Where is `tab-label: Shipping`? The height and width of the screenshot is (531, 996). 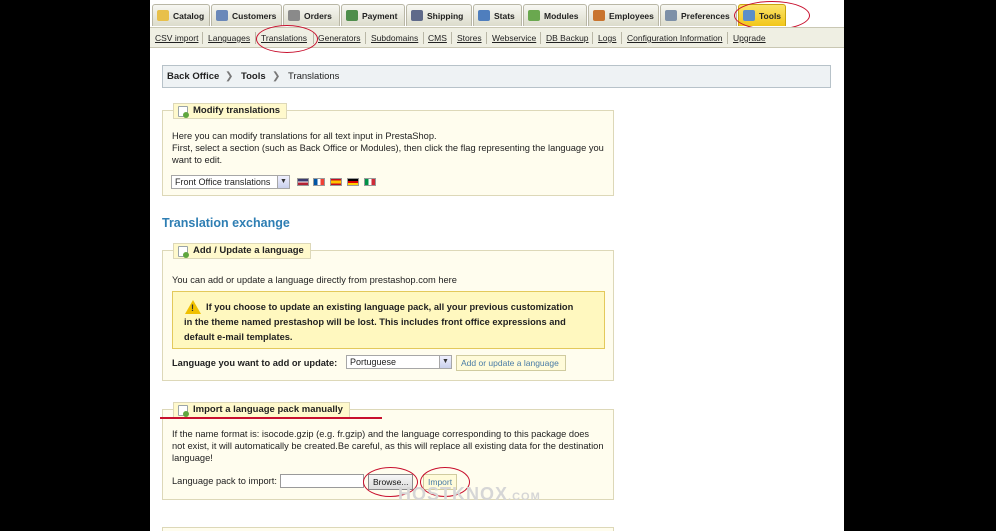 tab-label: Shipping is located at coordinates (445, 16).